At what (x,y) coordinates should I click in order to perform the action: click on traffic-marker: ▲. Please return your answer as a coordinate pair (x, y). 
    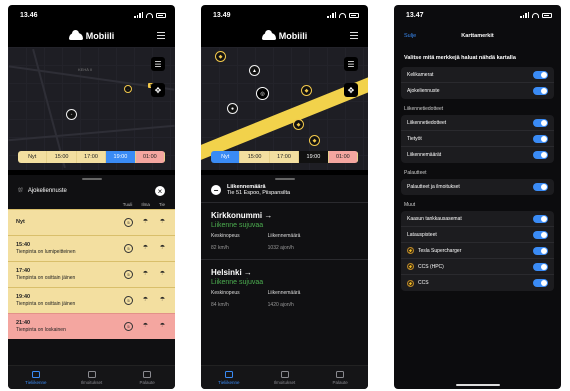
    Looking at the image, I should click on (254, 70).